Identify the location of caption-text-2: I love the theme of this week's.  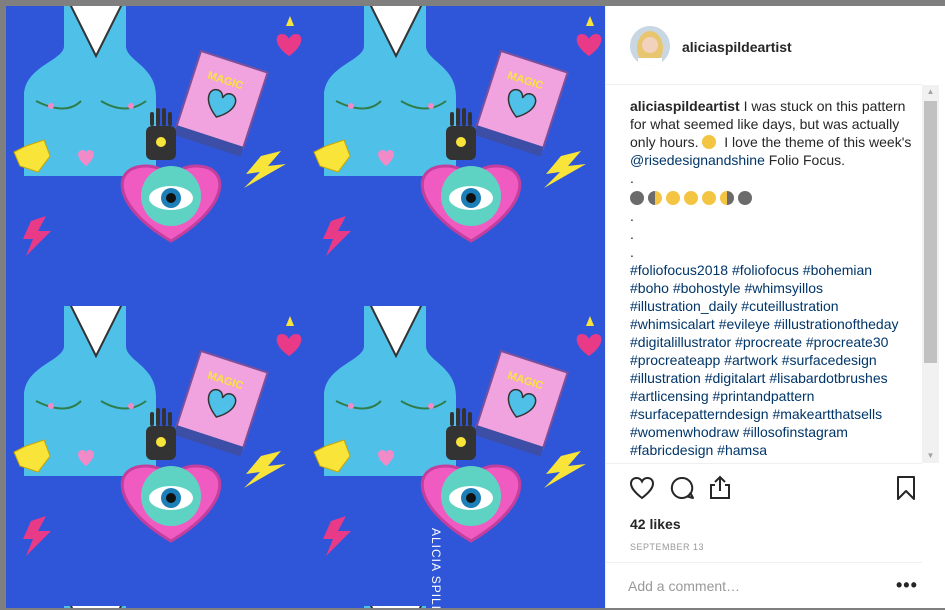
(816, 142).